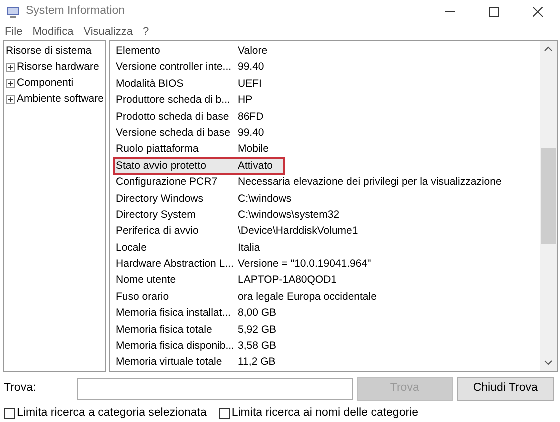 This screenshot has width=560, height=422. What do you see at coordinates (327, 133) in the screenshot?
I see `list-row: Versione scheda di base 99.40` at bounding box center [327, 133].